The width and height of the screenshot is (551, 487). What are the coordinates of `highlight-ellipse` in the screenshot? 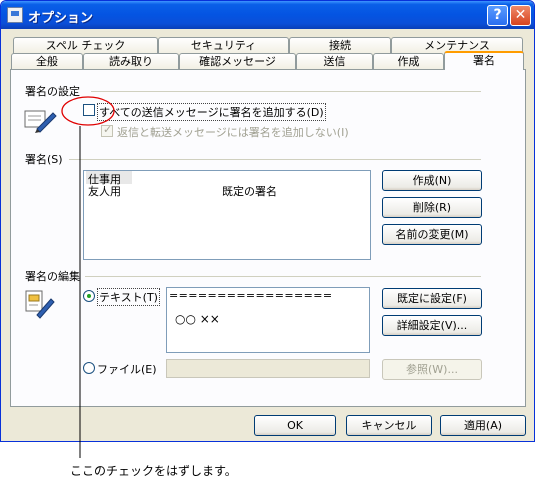 It's located at (88, 111).